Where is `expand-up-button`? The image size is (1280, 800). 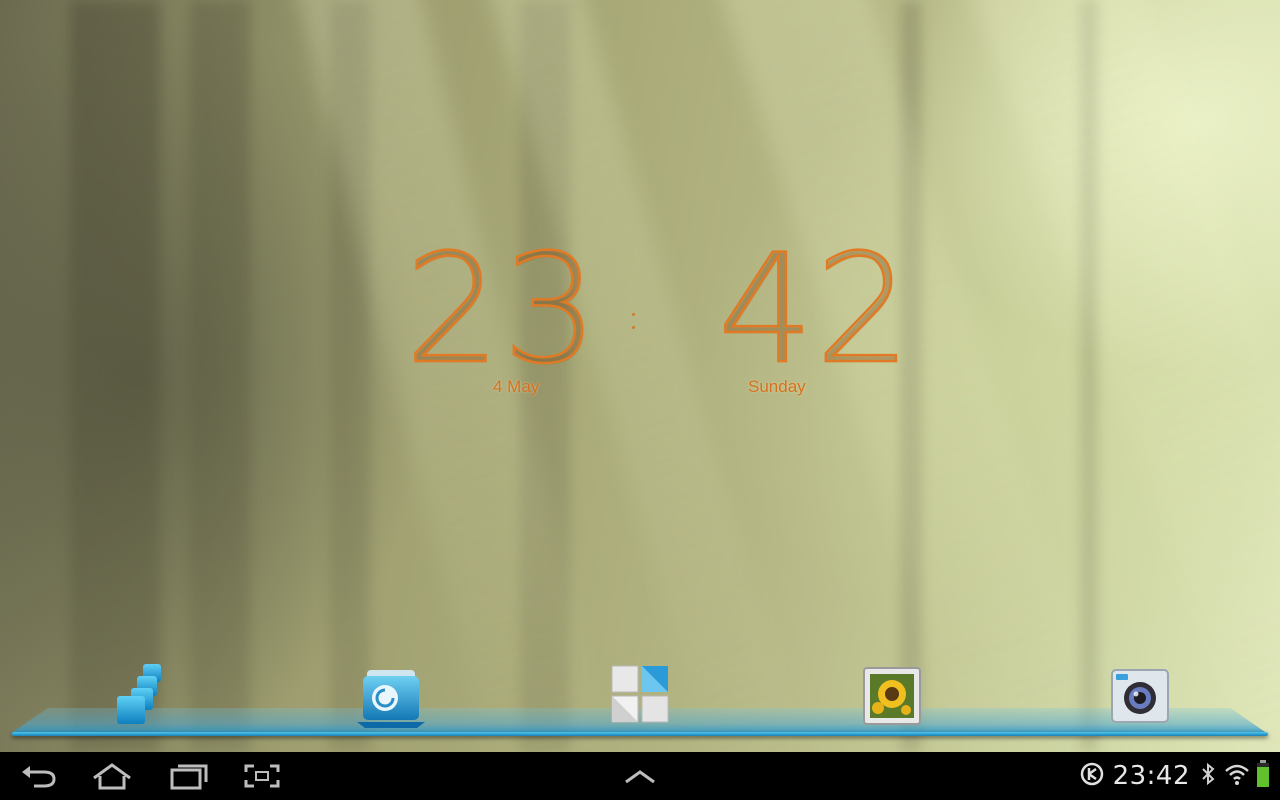
expand-up-button is located at coordinates (640, 776).